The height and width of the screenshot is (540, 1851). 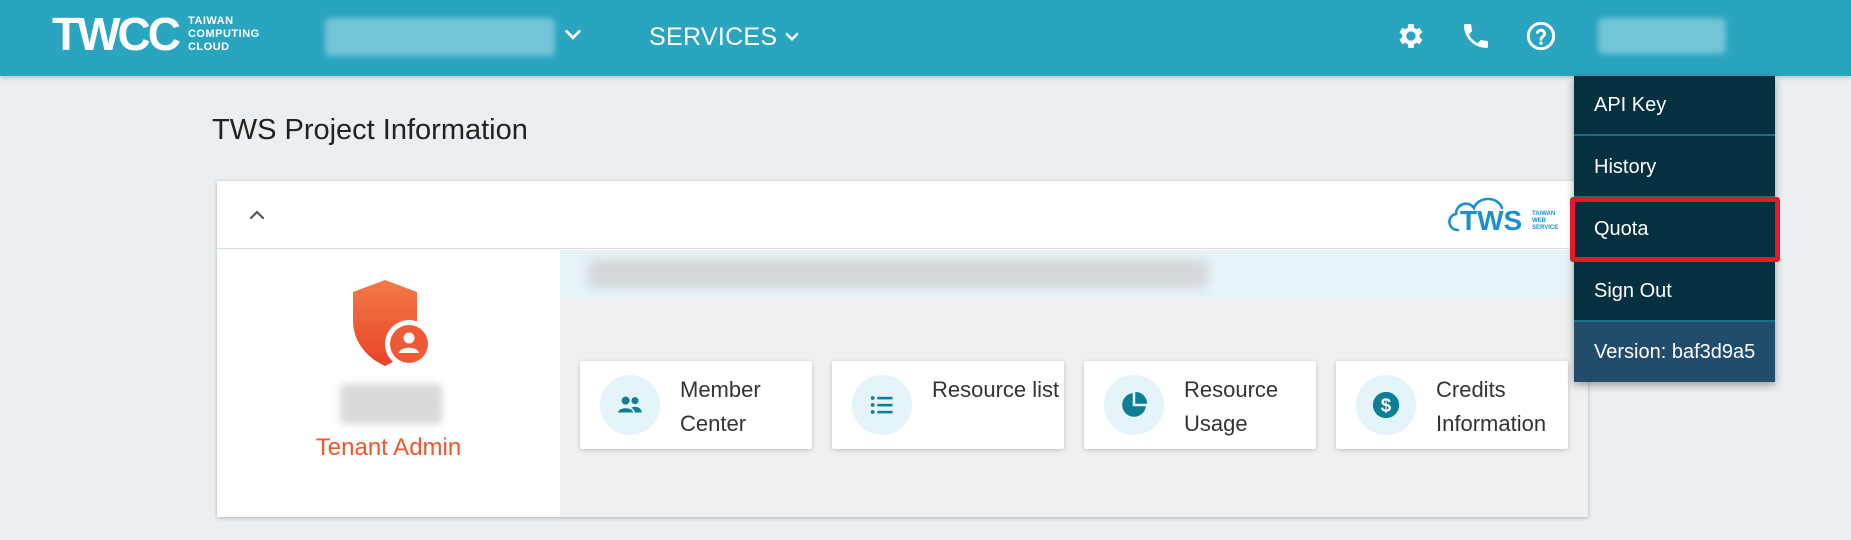 I want to click on tws-logo: TWS TAIWAN WEB SERVICE, so click(x=1504, y=214).